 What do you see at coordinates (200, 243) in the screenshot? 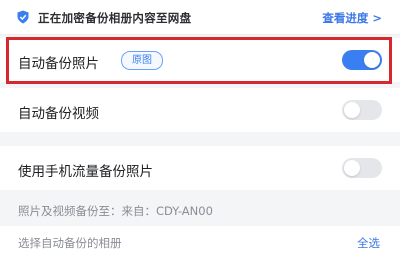
I see `album-select-row: 选择自动备份的相册 全选` at bounding box center [200, 243].